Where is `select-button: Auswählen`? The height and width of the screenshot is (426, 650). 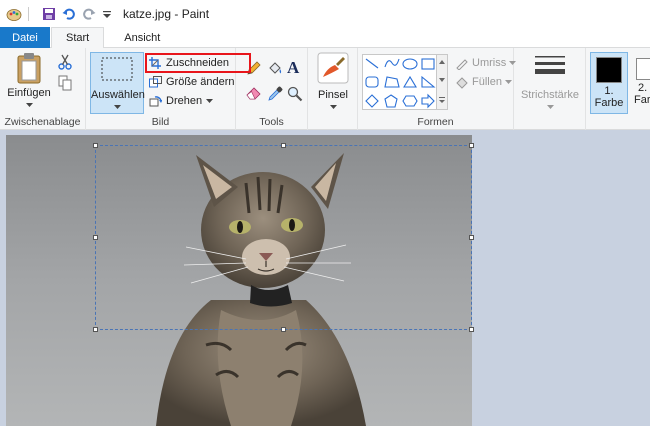 select-button: Auswählen is located at coordinates (117, 83).